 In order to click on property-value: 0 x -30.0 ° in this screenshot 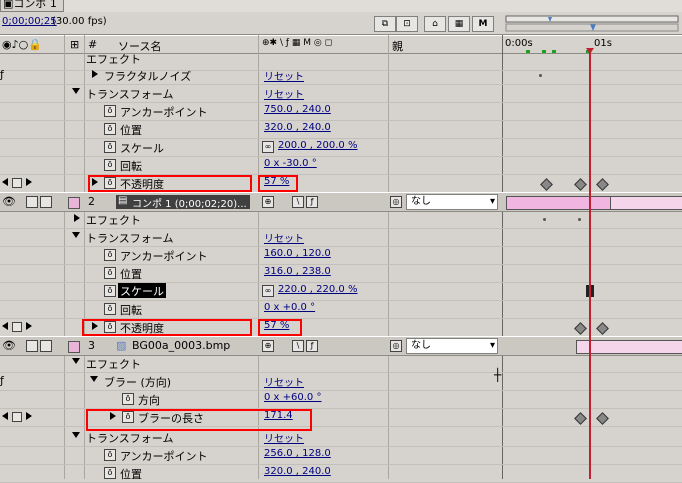, I will do `click(290, 163)`.